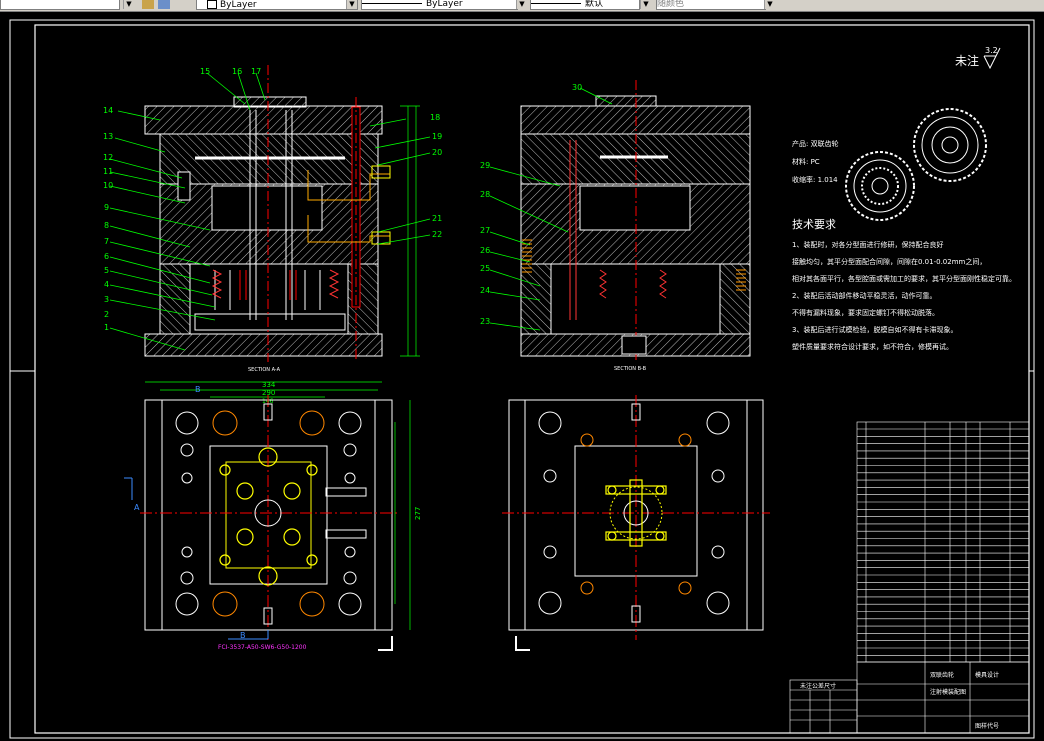 This screenshot has width=1044, height=741. What do you see at coordinates (418, 513) in the screenshot?
I see `dim-277: 277` at bounding box center [418, 513].